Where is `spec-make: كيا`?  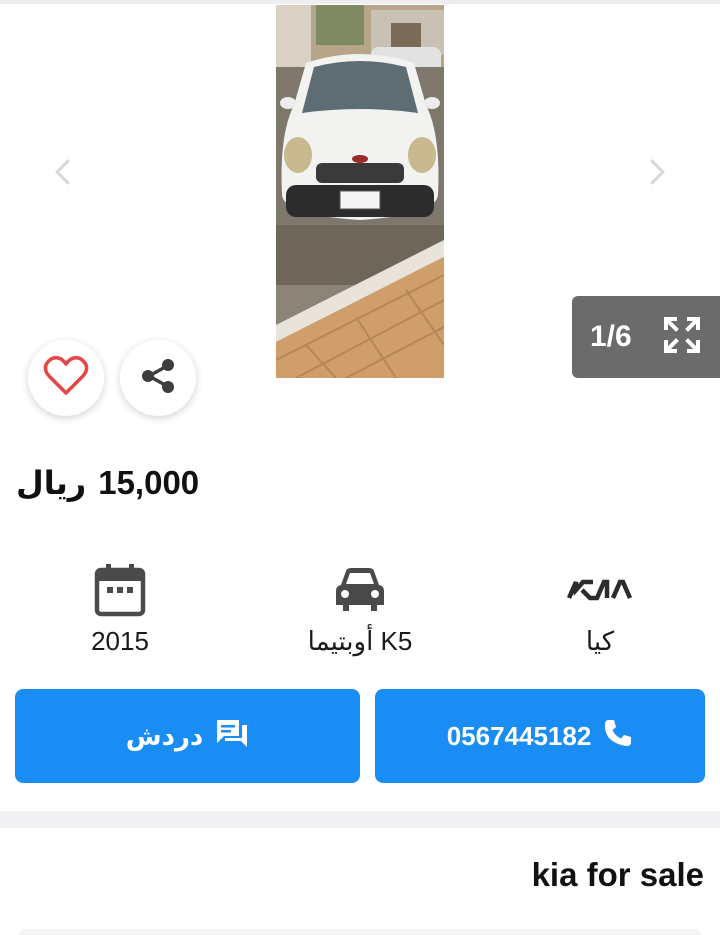 spec-make: كيا is located at coordinates (600, 608).